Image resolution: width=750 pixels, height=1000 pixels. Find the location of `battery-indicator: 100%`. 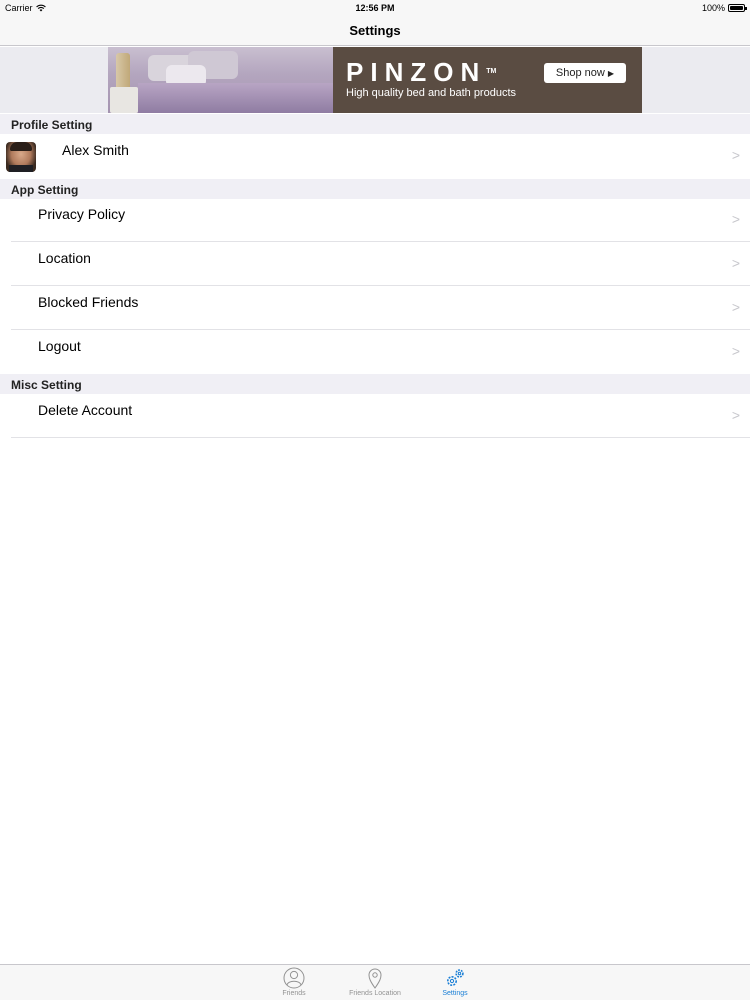

battery-indicator: 100% is located at coordinates (724, 8).